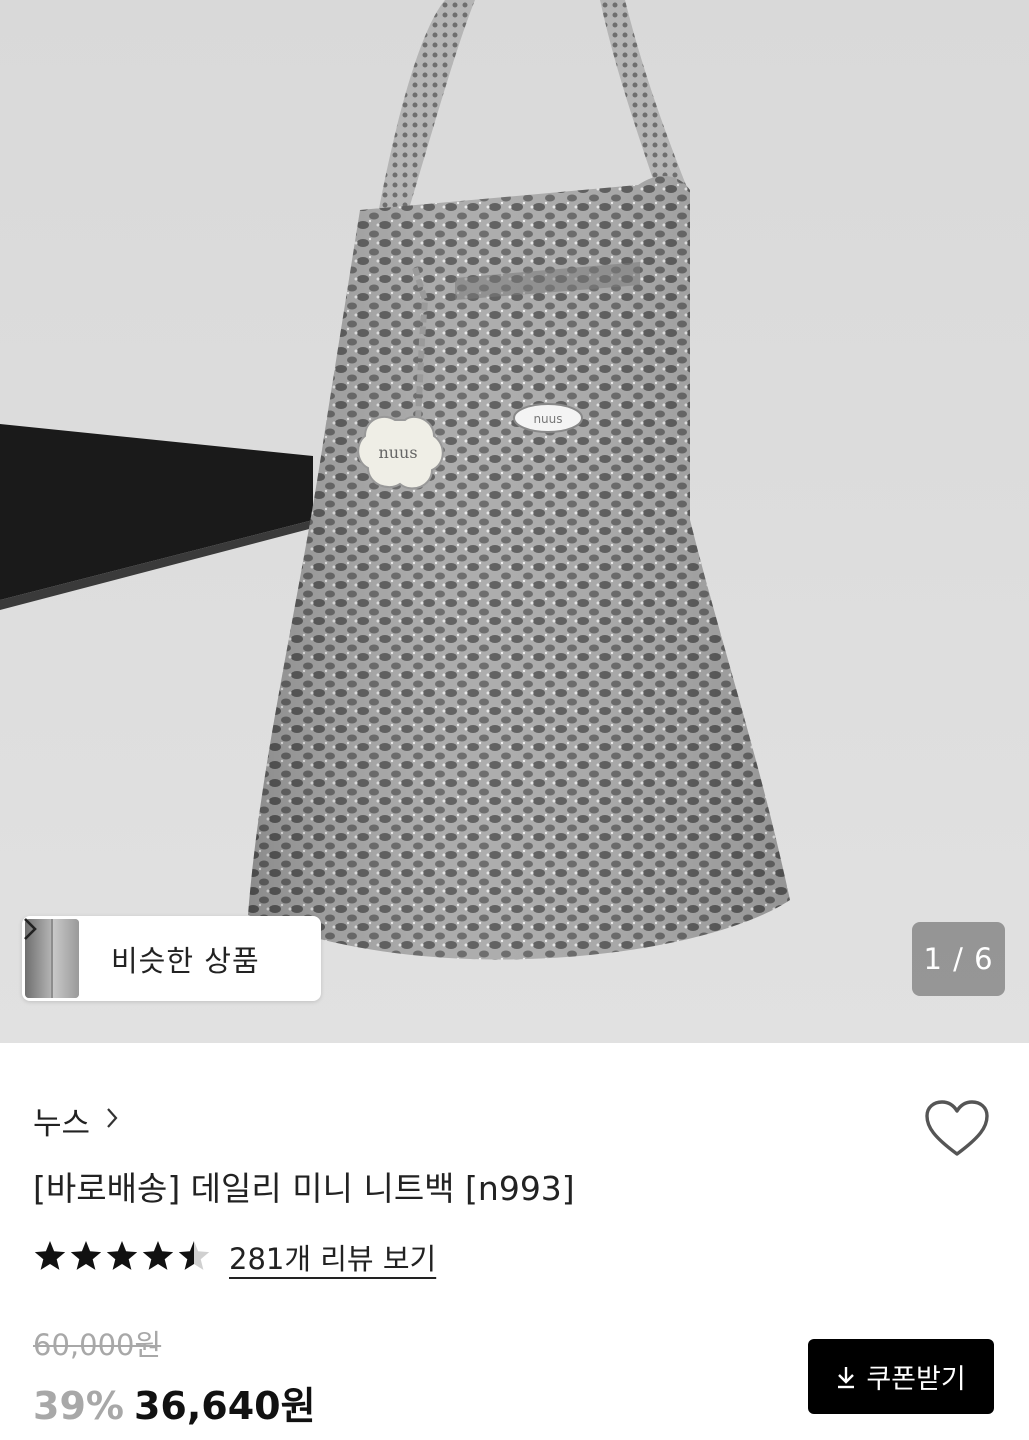  I want to click on review-link: 281개 리뷰 보기, so click(332, 1257).